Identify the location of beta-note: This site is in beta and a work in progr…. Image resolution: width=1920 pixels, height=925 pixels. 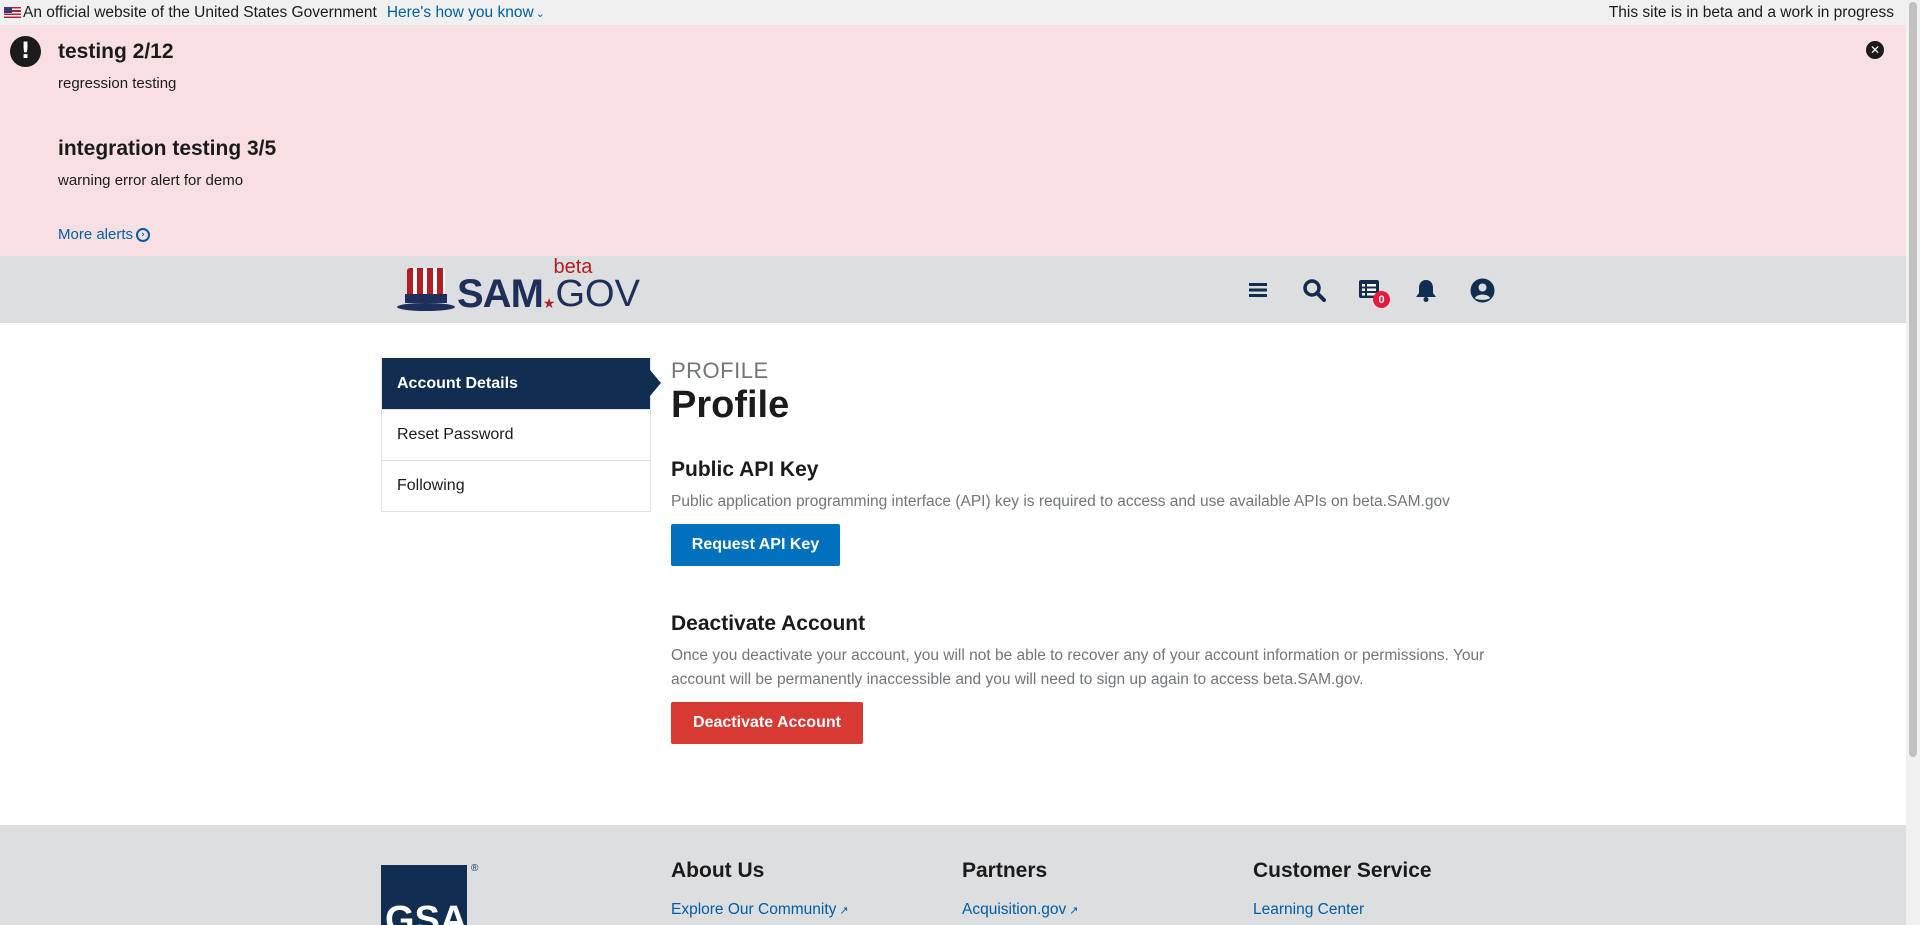
(1751, 12).